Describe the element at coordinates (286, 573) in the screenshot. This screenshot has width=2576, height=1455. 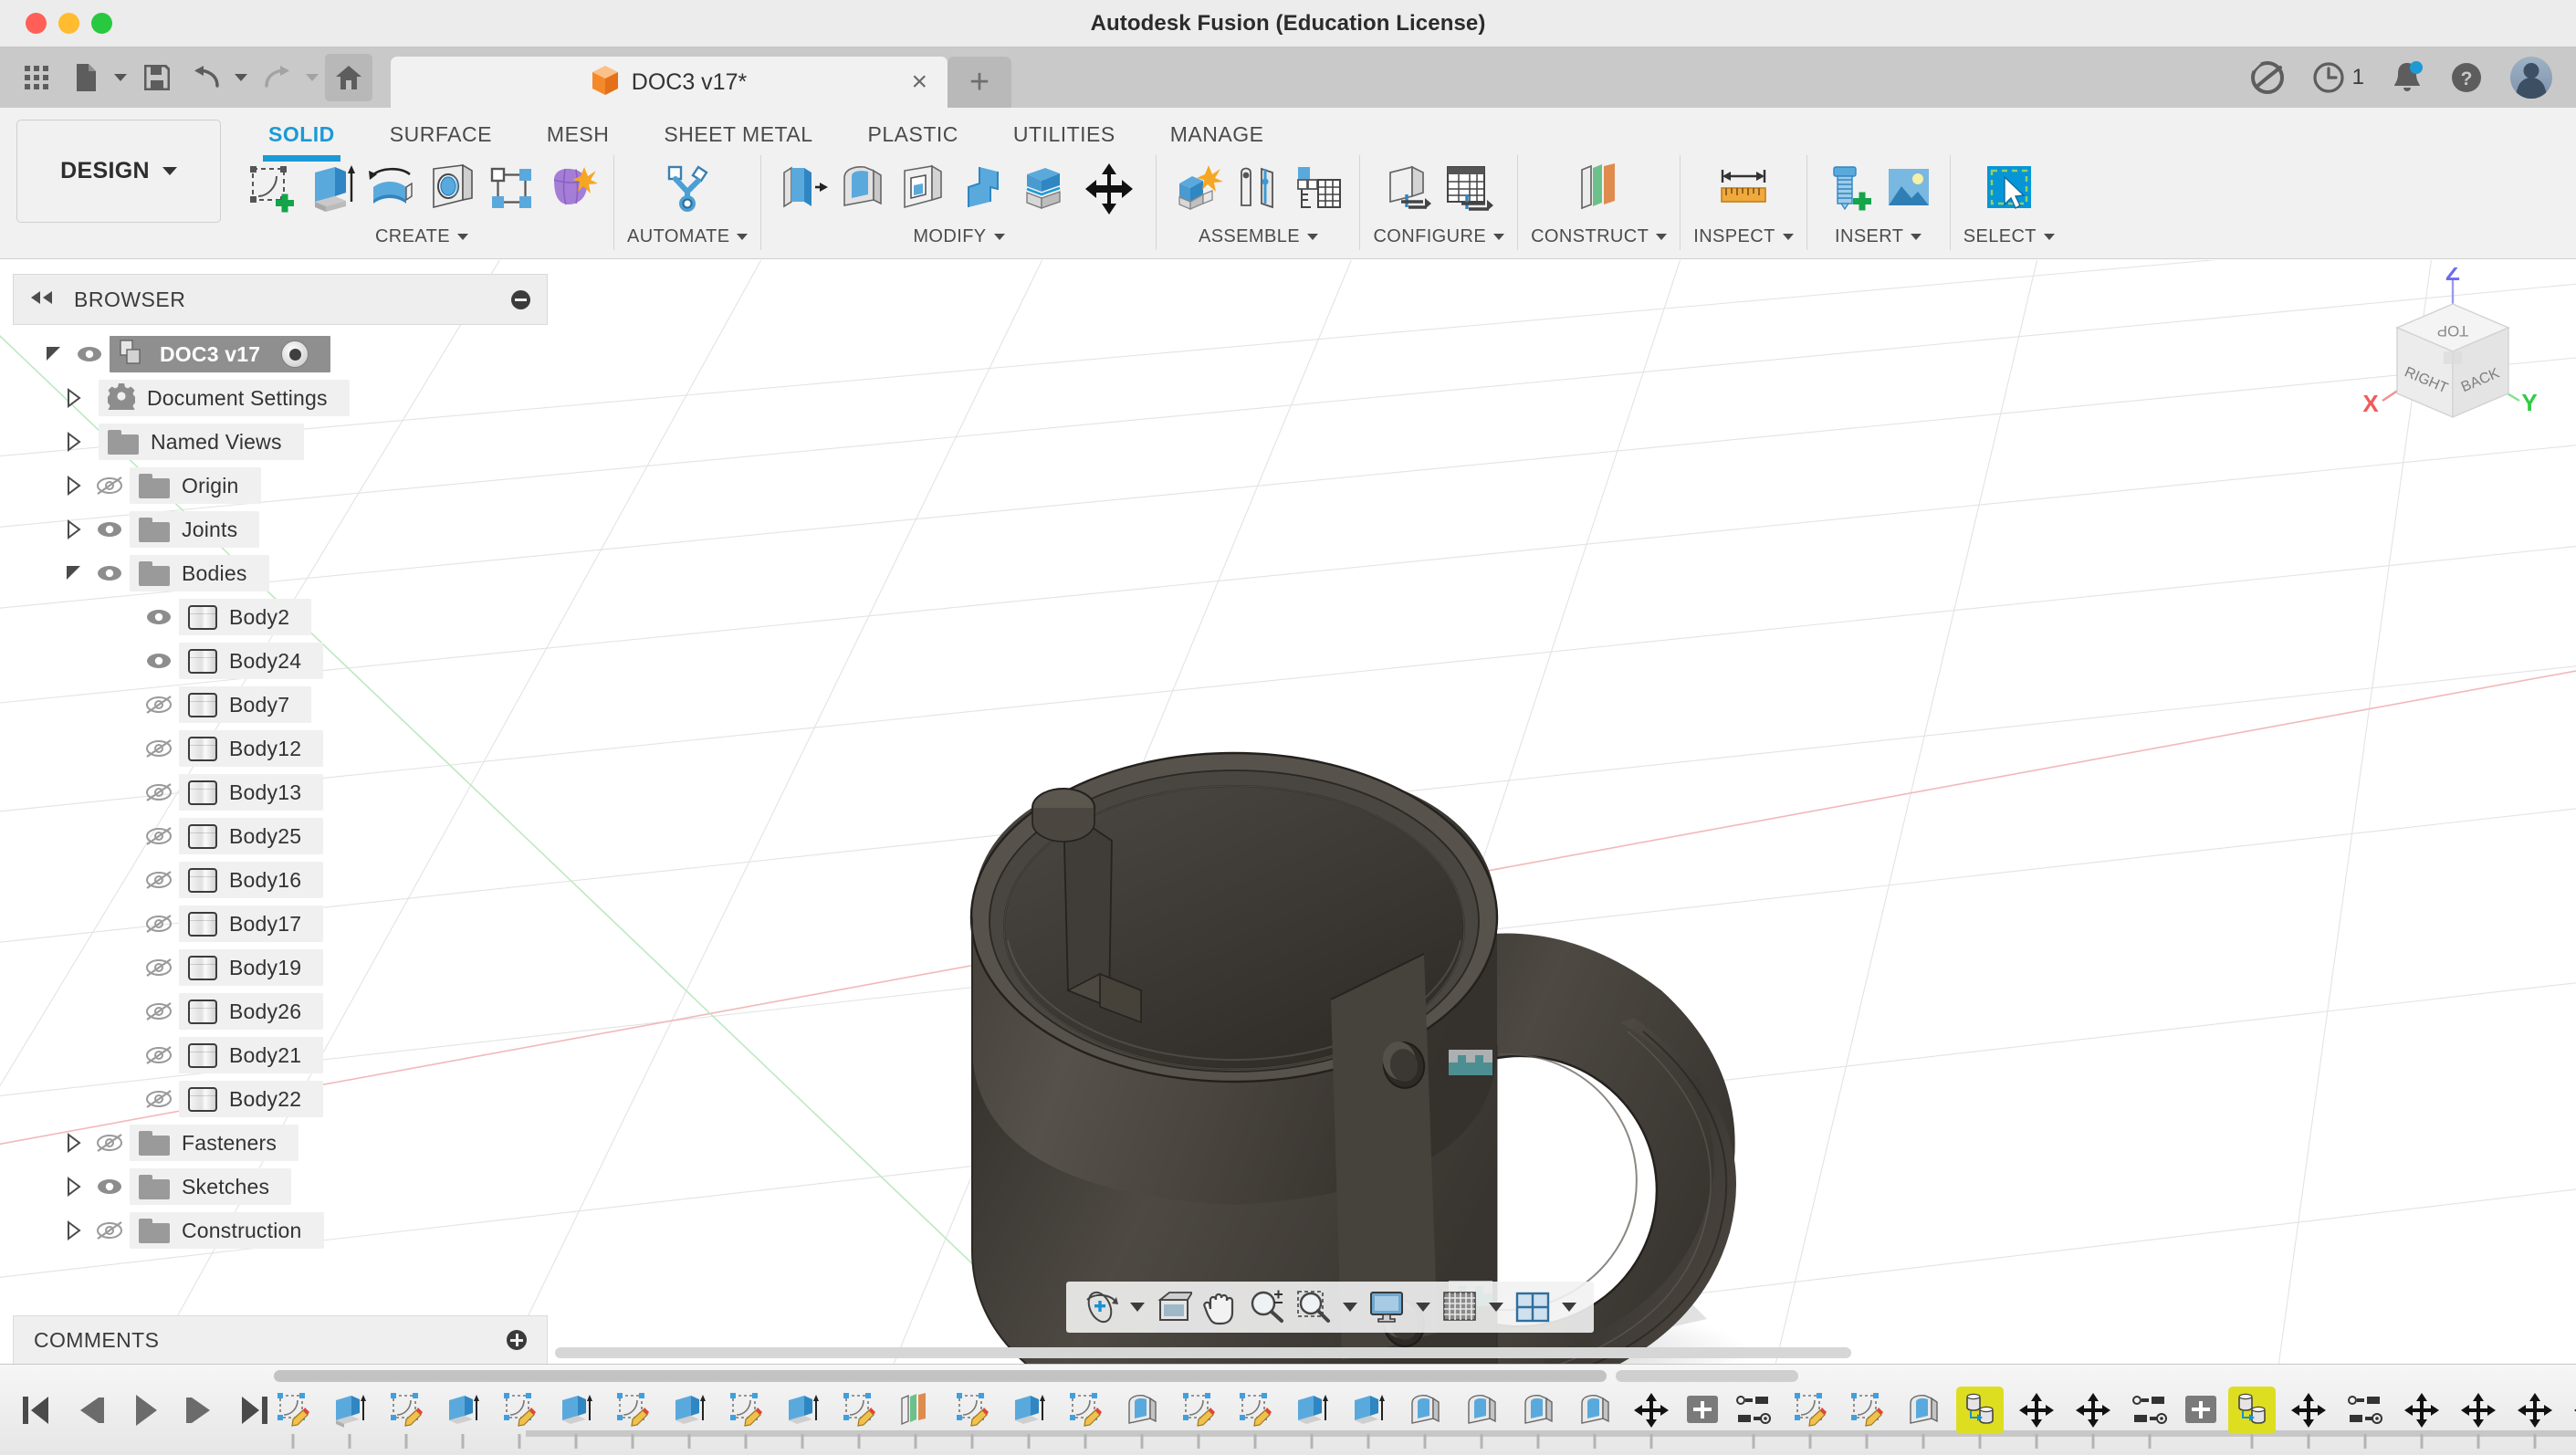
I see `tree-row-bodies: Bodies` at that location.